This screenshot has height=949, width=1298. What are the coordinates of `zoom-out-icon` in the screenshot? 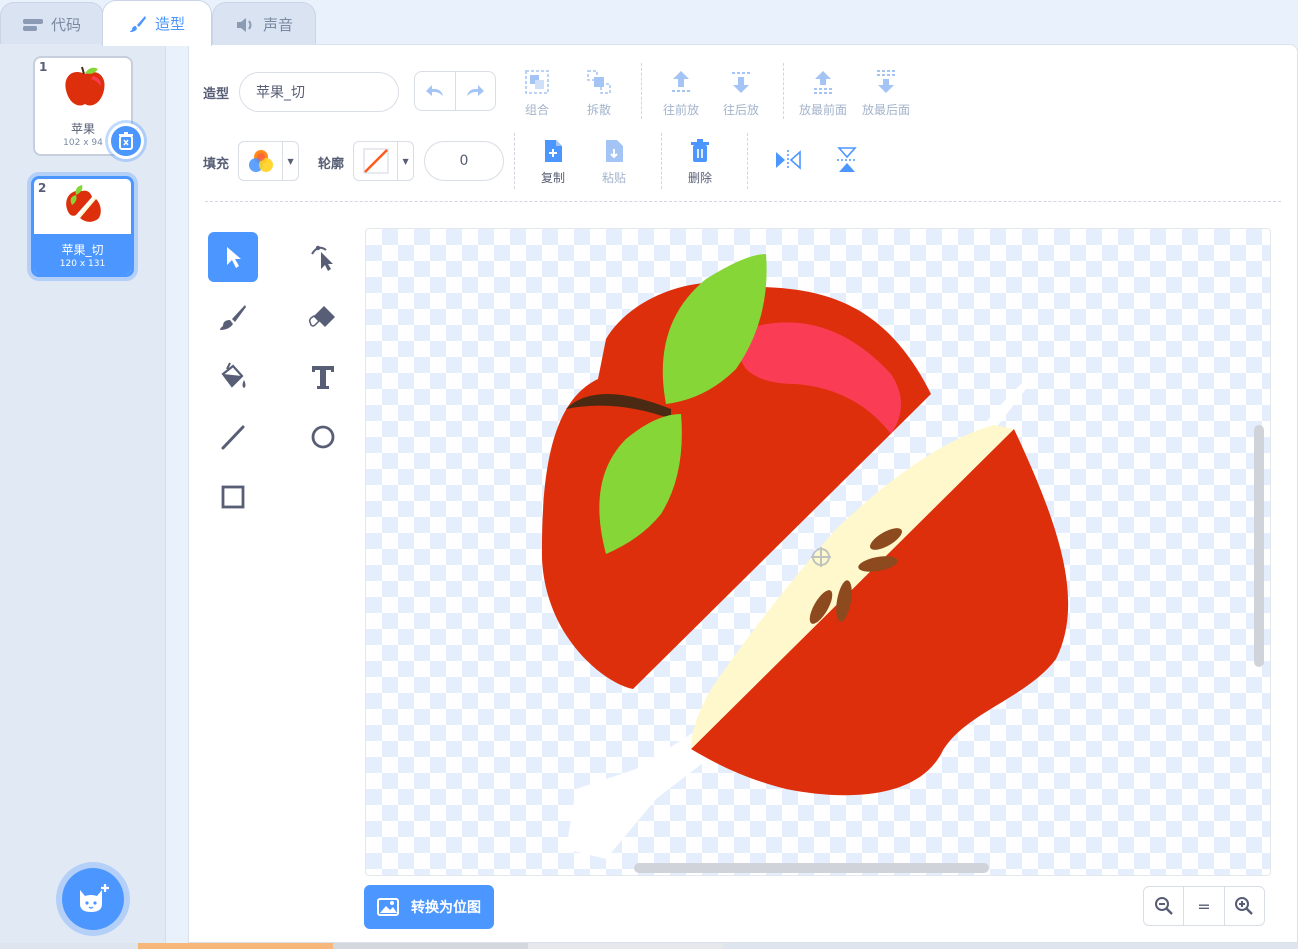 It's located at (1163, 906).